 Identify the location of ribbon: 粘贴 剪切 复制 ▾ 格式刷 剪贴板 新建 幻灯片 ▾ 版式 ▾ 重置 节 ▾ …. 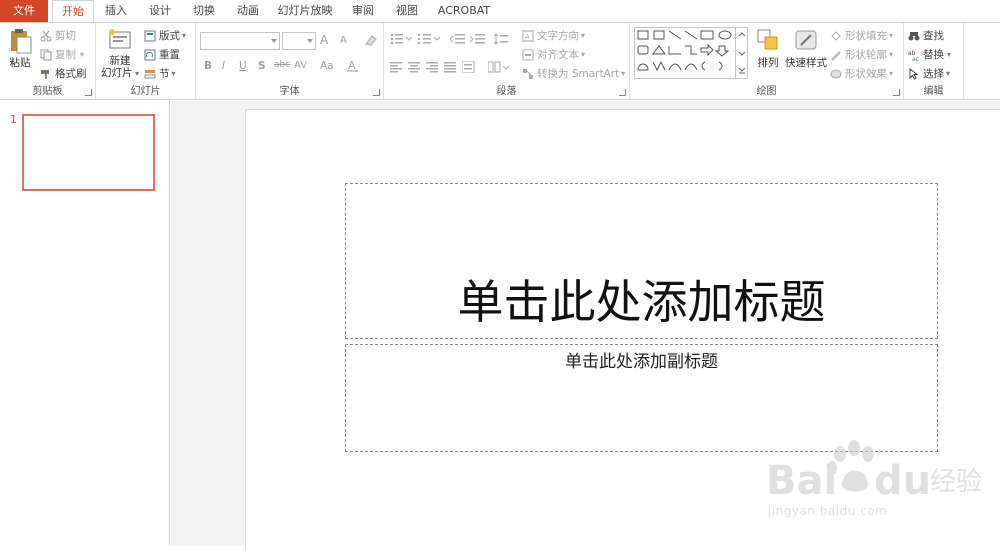
(500, 61).